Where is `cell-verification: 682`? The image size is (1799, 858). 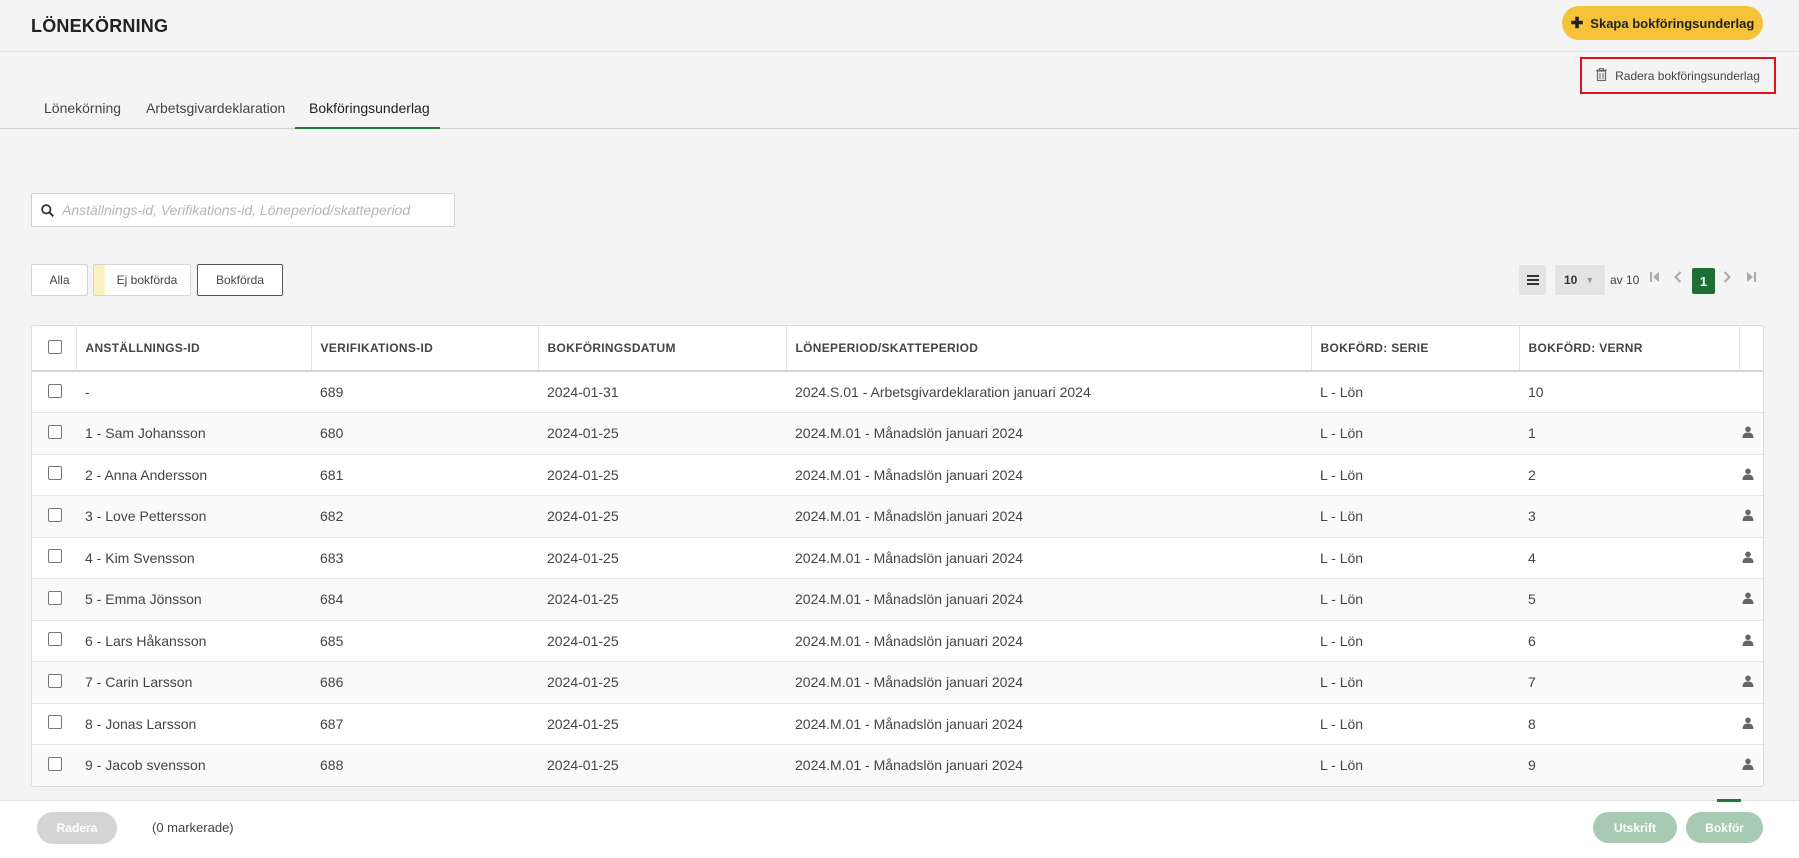 cell-verification: 682 is located at coordinates (424, 516).